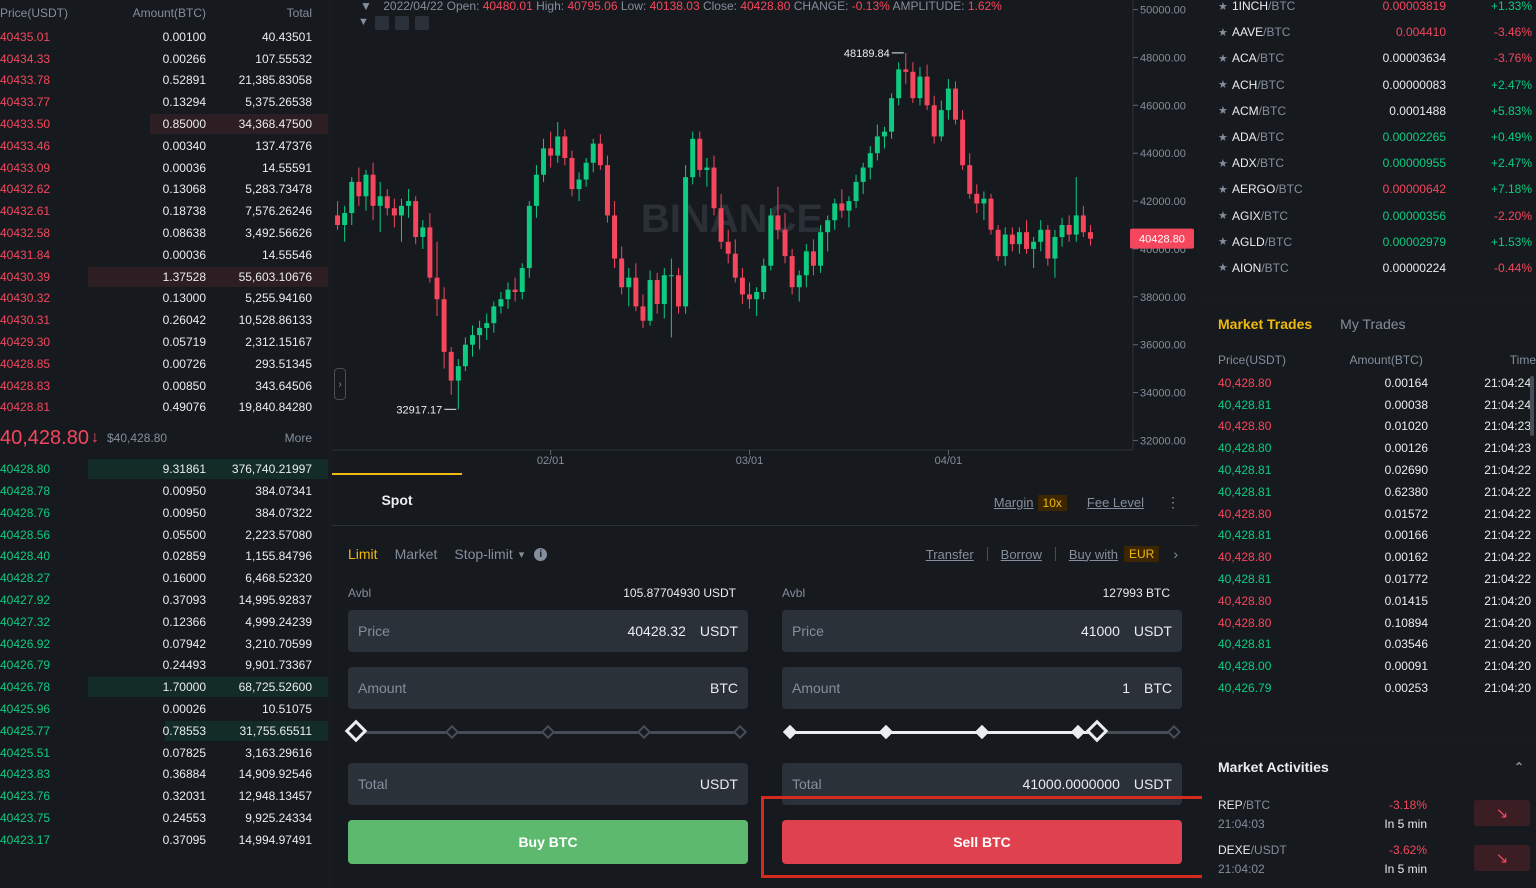  Describe the element at coordinates (164, 535) in the screenshot. I see `bid-row: 40428.56 0.05500 2,223.57080` at that location.